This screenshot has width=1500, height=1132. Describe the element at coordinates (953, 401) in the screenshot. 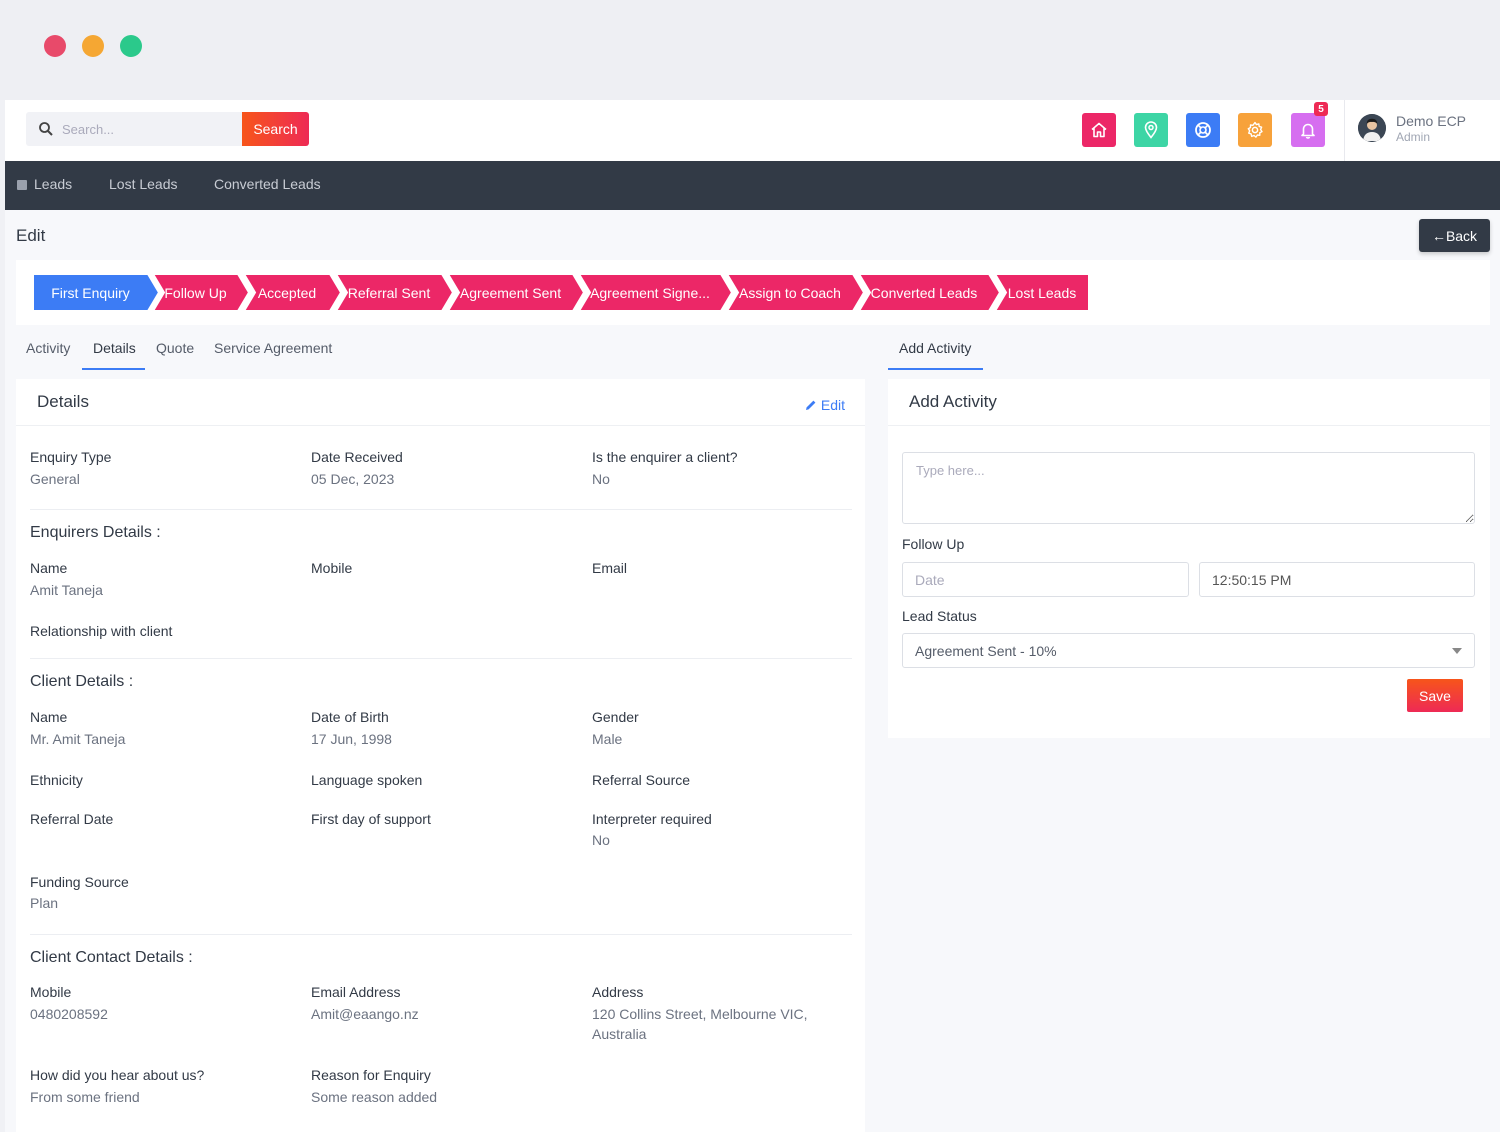

I see `add-activity-title: Add Activity` at that location.